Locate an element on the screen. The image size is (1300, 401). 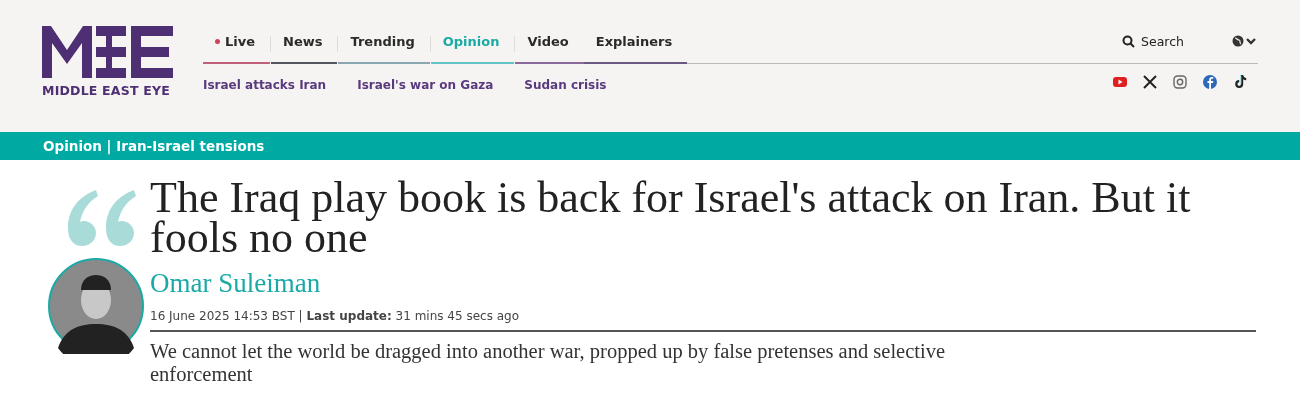
topic-link: Israel's war on Gaza is located at coordinates (425, 85).